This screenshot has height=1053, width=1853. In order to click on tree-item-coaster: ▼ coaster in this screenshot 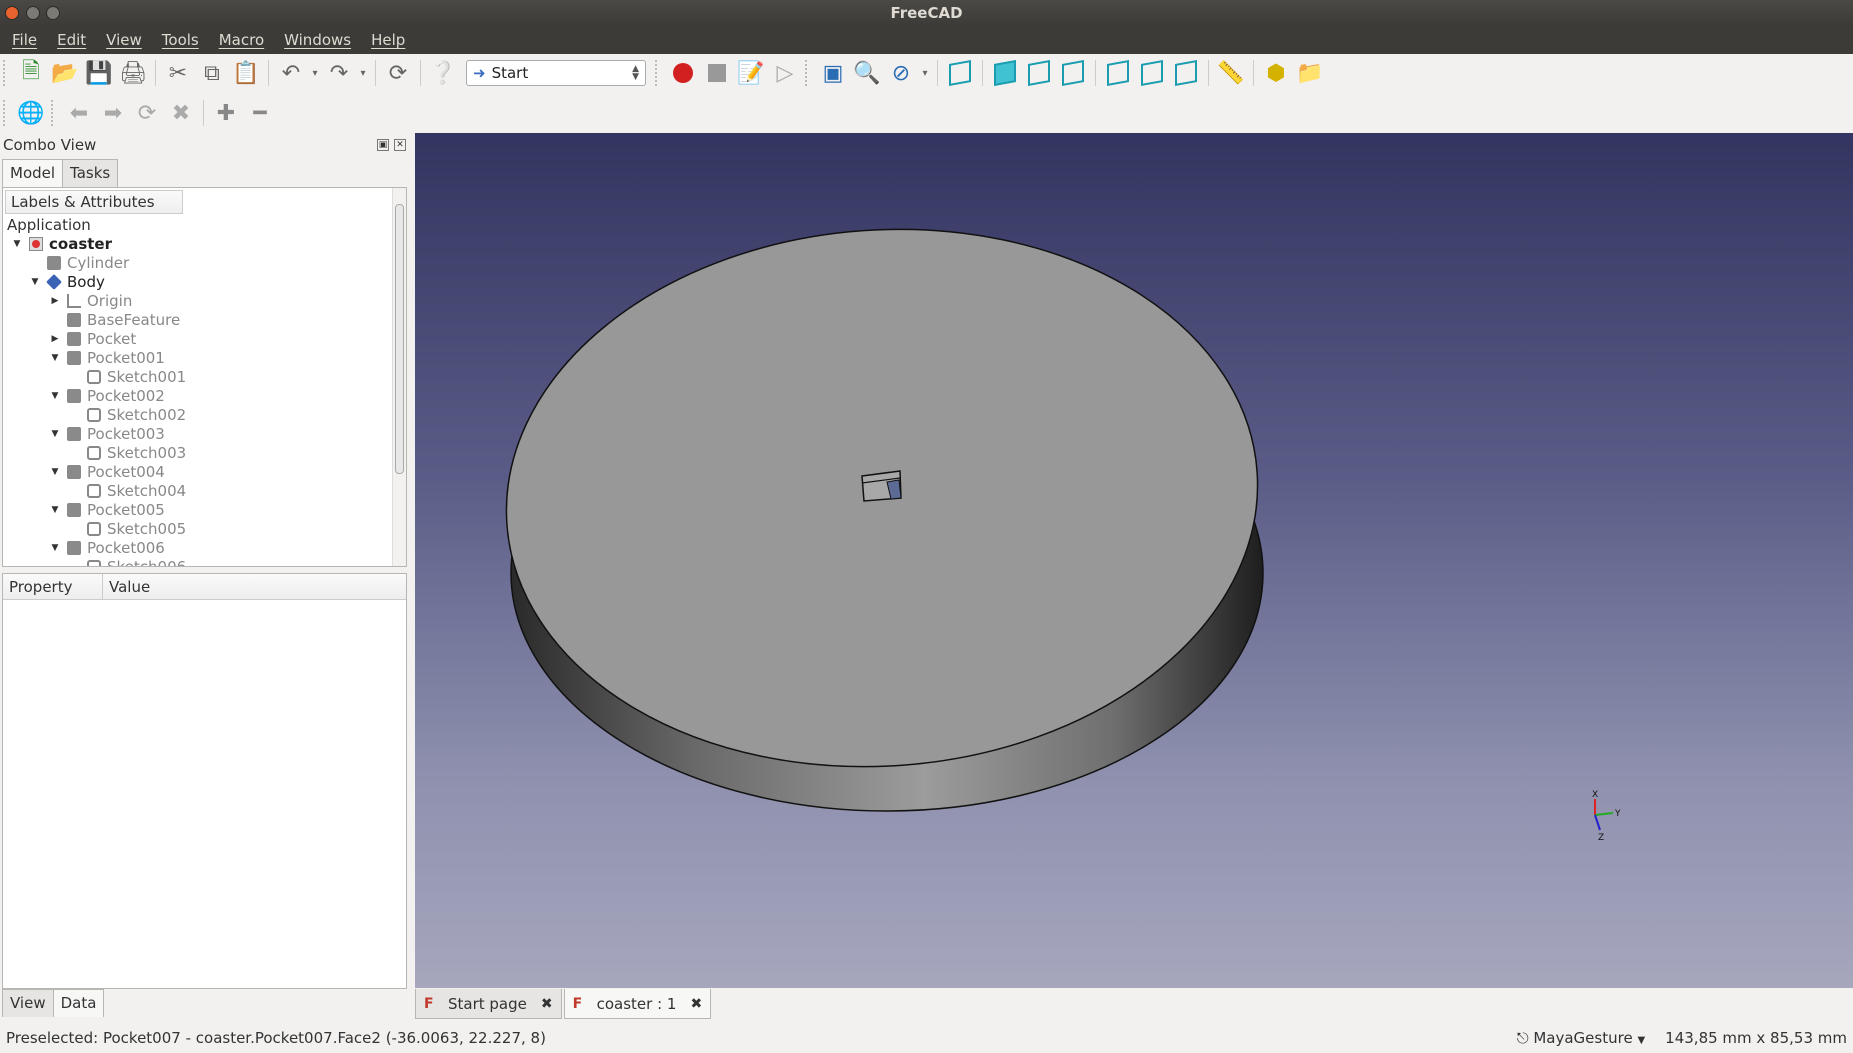, I will do `click(61, 243)`.